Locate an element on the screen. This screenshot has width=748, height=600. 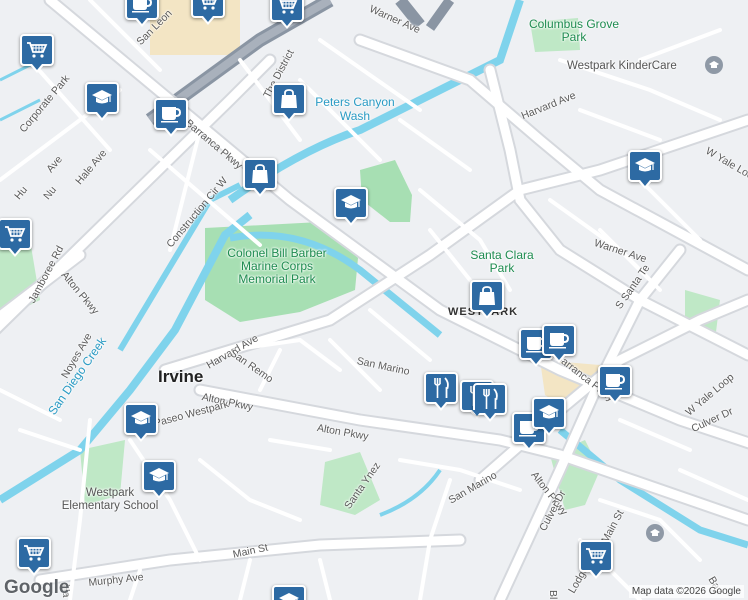
map-pin-restaurant is located at coordinates (441, 391).